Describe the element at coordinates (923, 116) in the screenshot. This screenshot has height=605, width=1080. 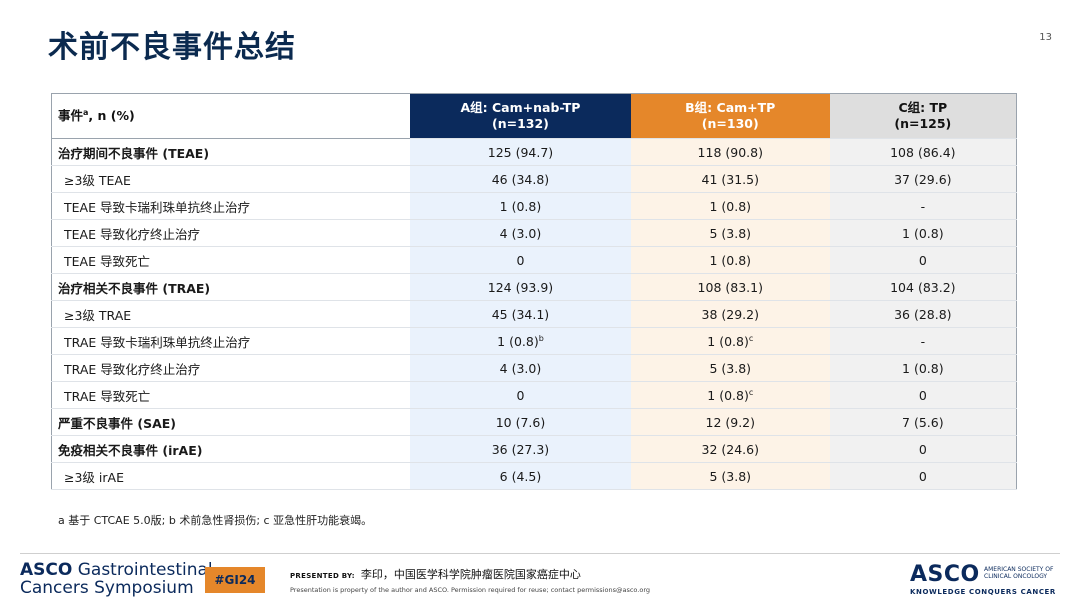
I see `header-group-c: C组: TP (n=125)` at that location.